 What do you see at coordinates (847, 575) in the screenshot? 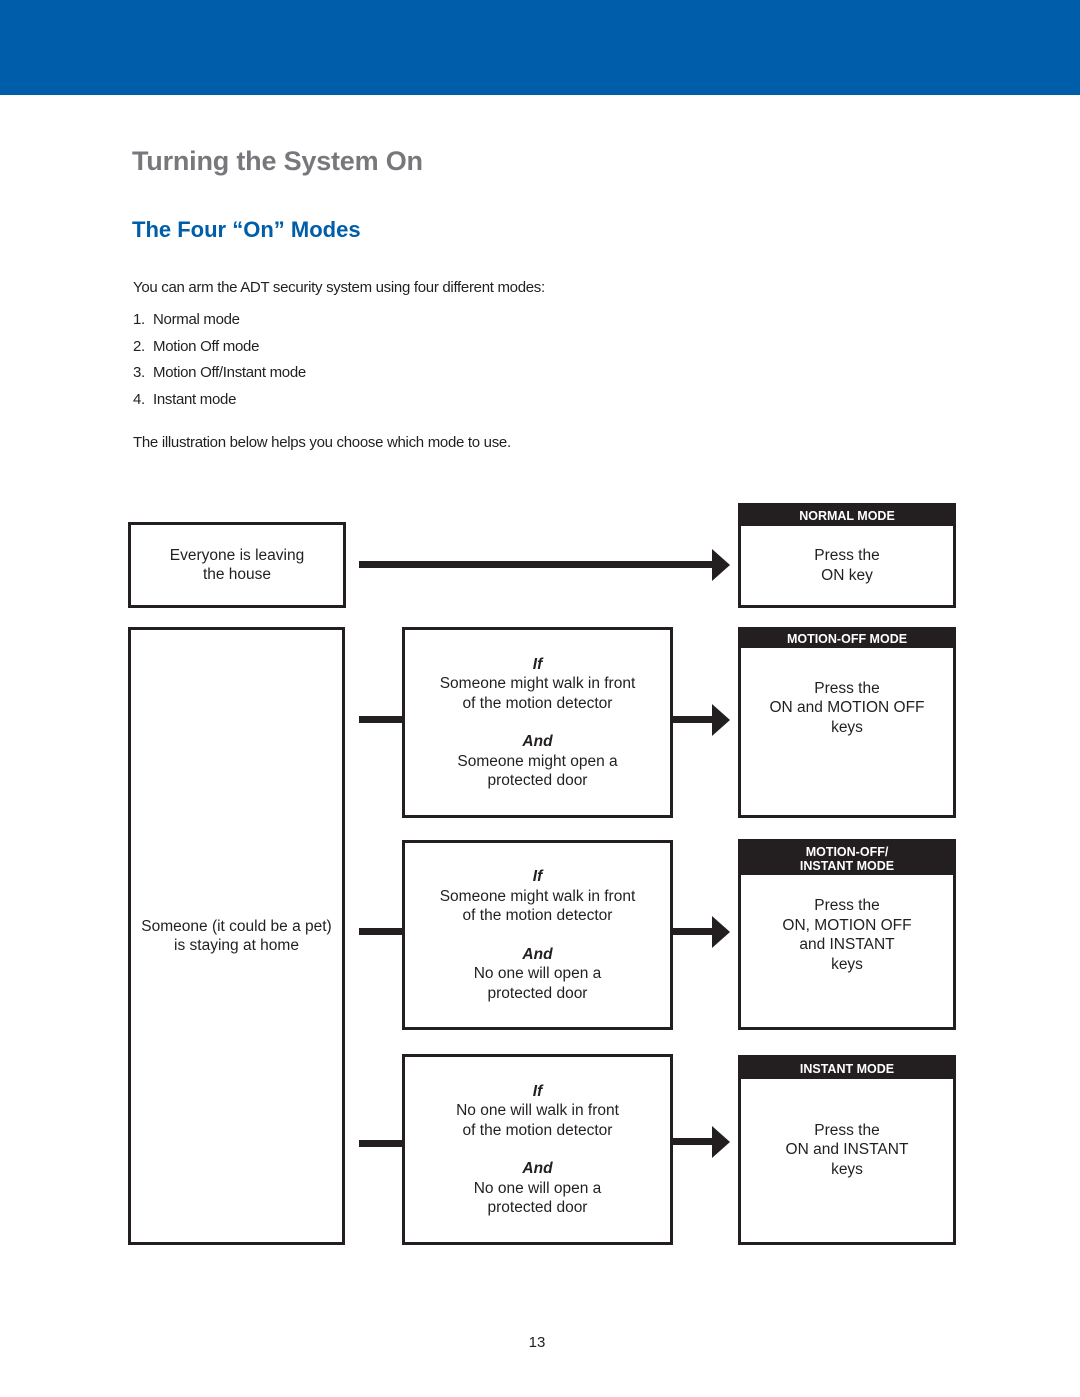
I see `mode-text: ON key` at bounding box center [847, 575].